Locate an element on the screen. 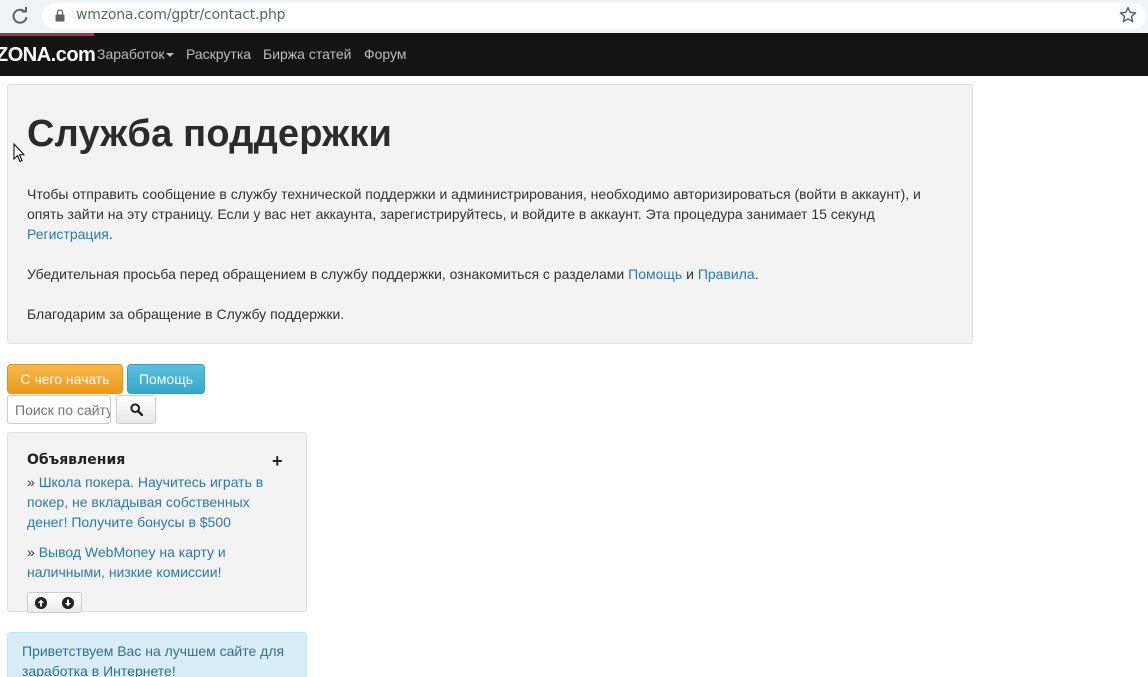  url-text: wmzona.com/gptr/contact.php is located at coordinates (181, 15).